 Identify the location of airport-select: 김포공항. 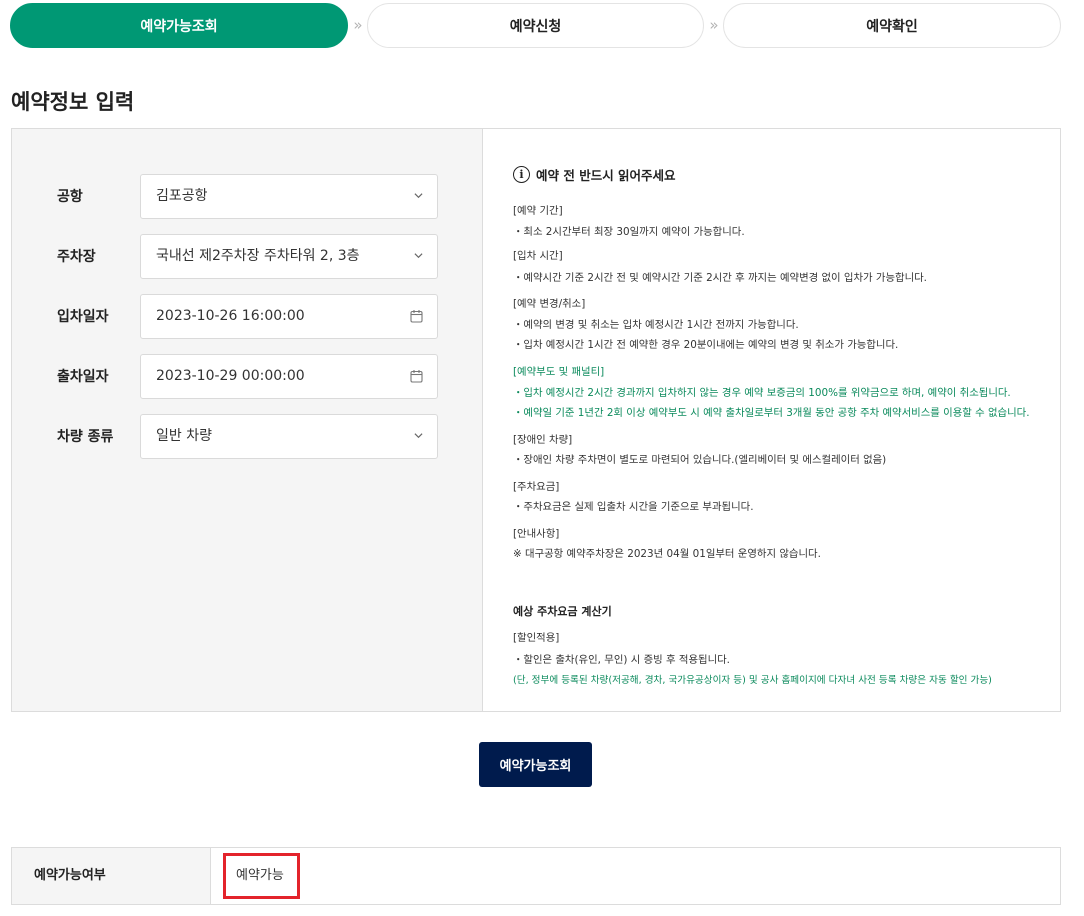
(289, 196).